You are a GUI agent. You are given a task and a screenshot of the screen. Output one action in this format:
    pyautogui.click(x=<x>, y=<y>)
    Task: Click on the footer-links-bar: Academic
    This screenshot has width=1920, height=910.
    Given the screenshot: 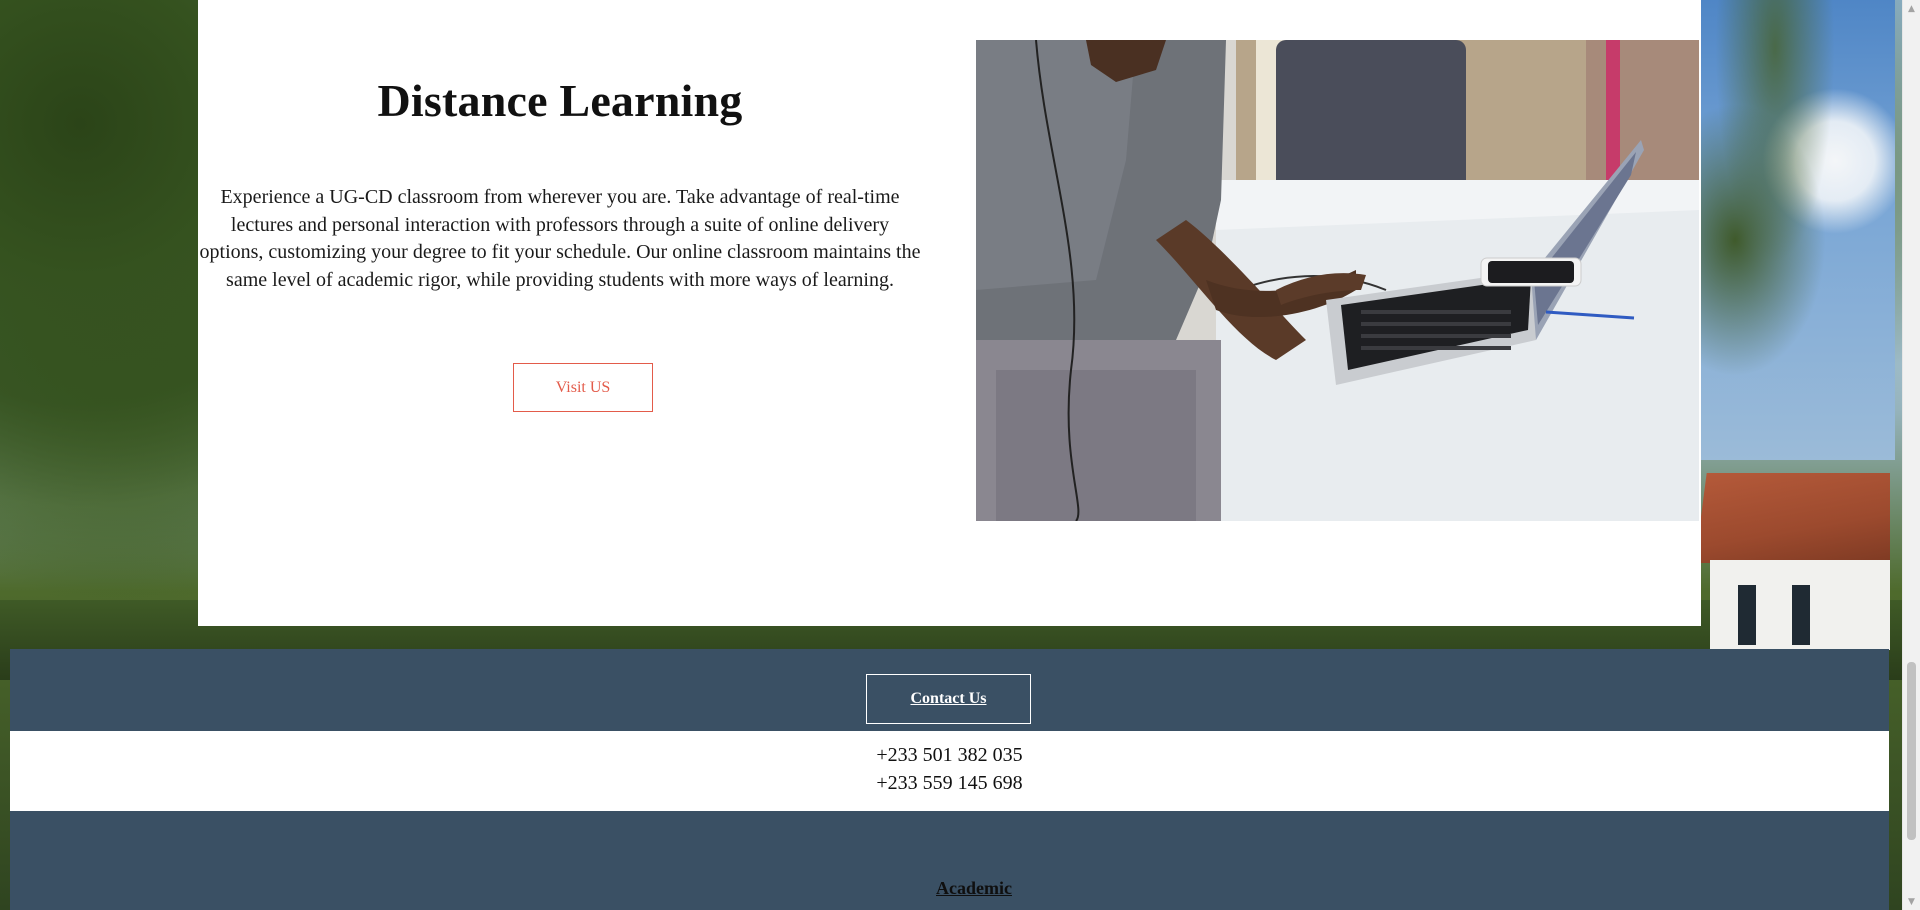 What is the action you would take?
    pyautogui.click(x=949, y=860)
    